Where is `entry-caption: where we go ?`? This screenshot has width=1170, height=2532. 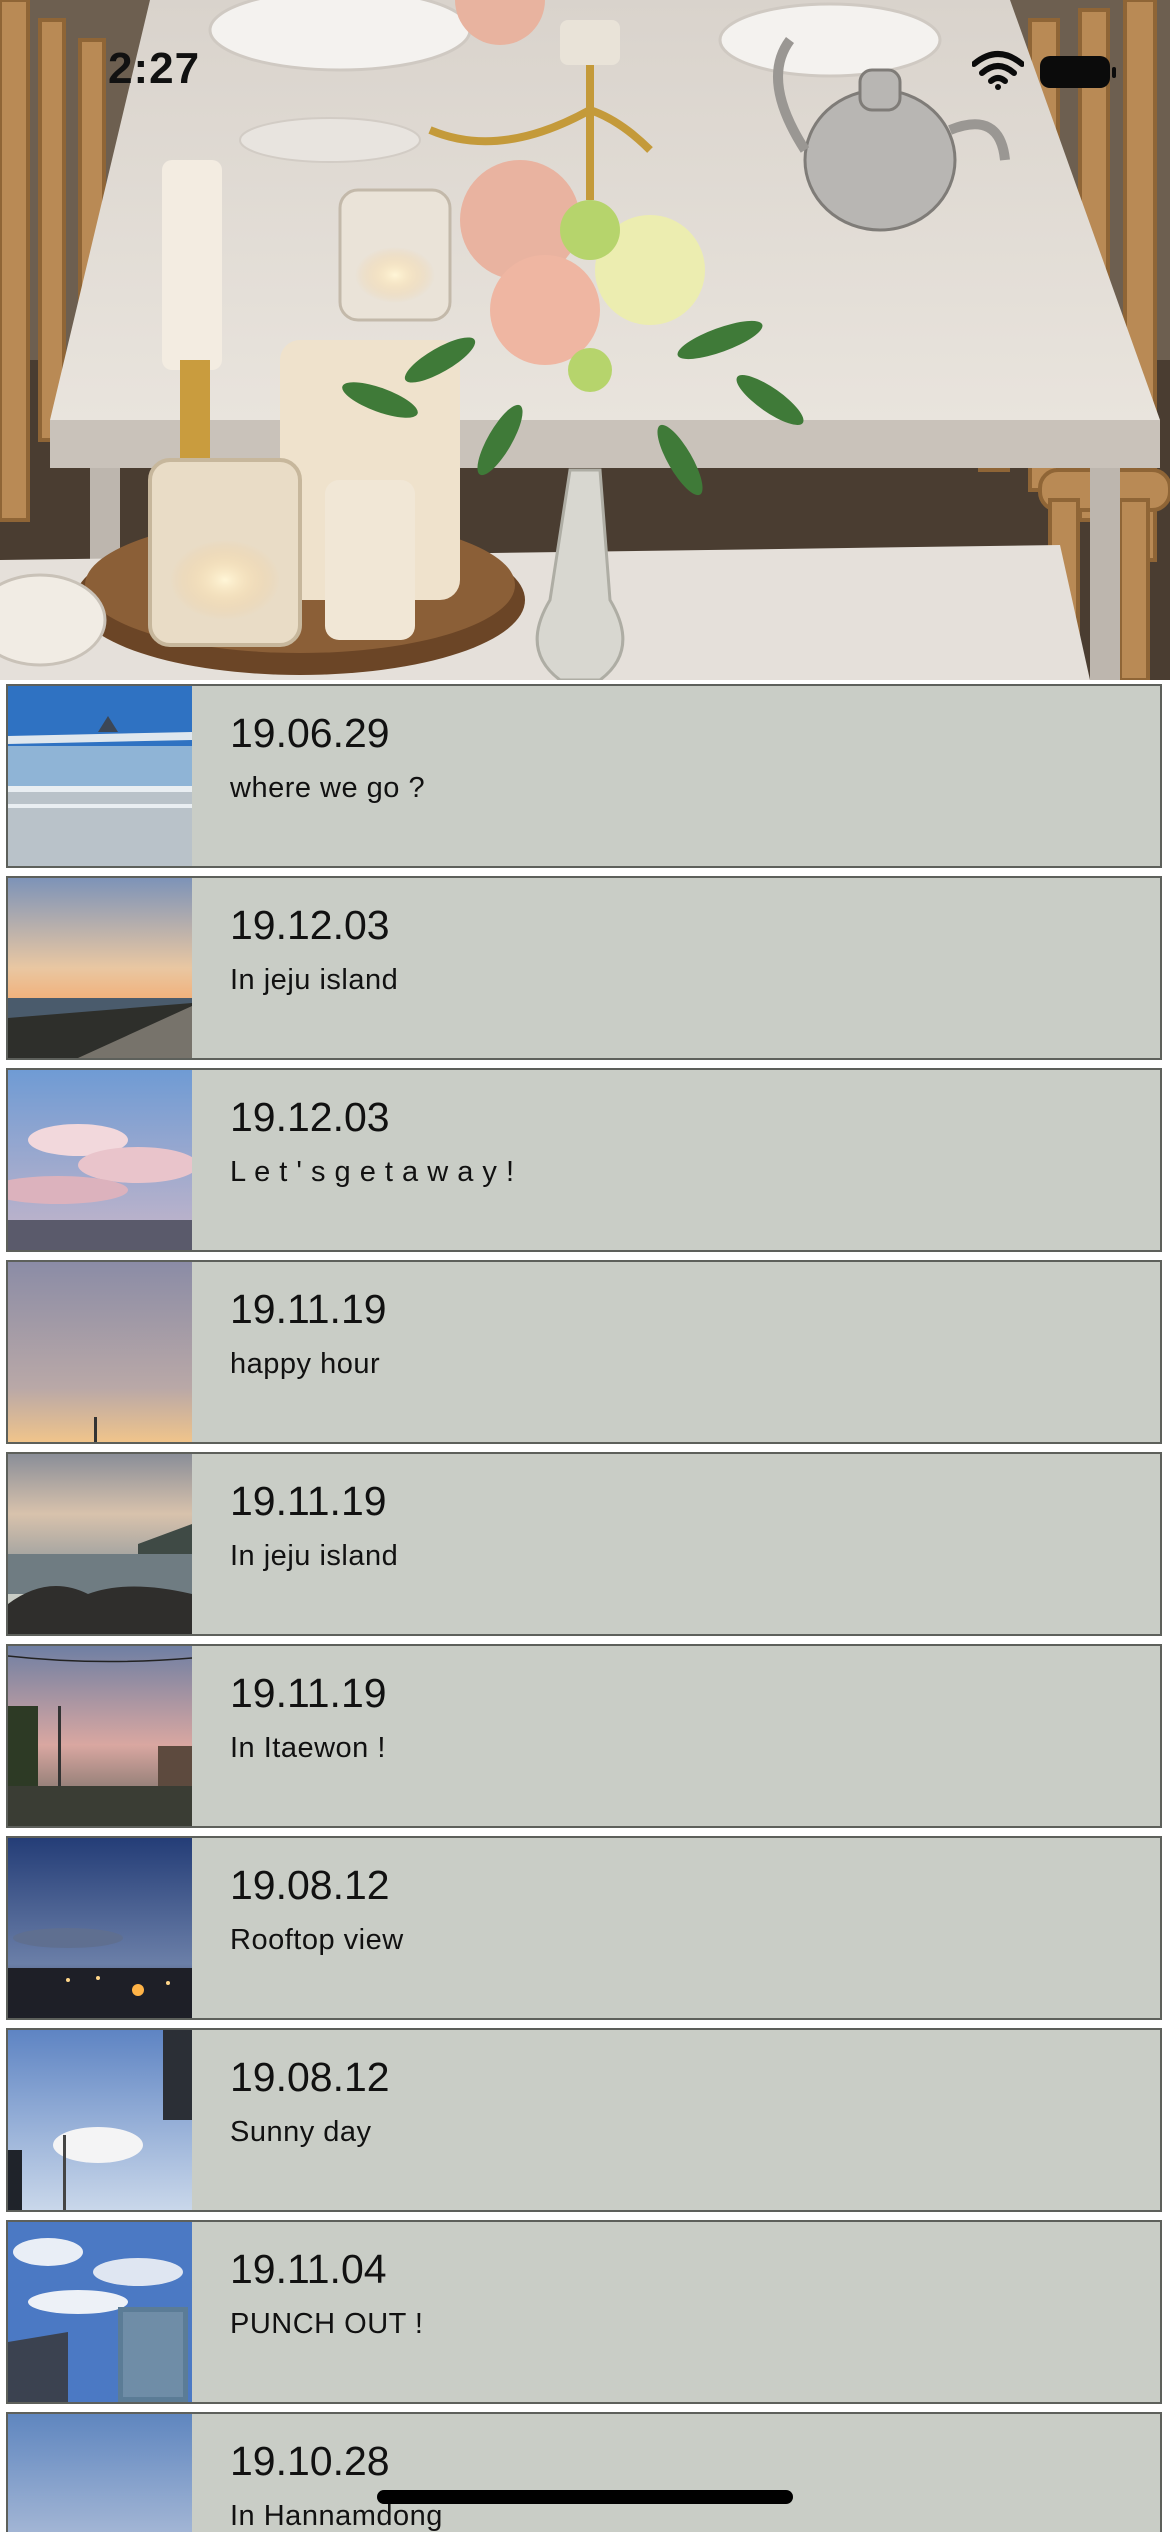
entry-caption: where we go ? is located at coordinates (328, 788).